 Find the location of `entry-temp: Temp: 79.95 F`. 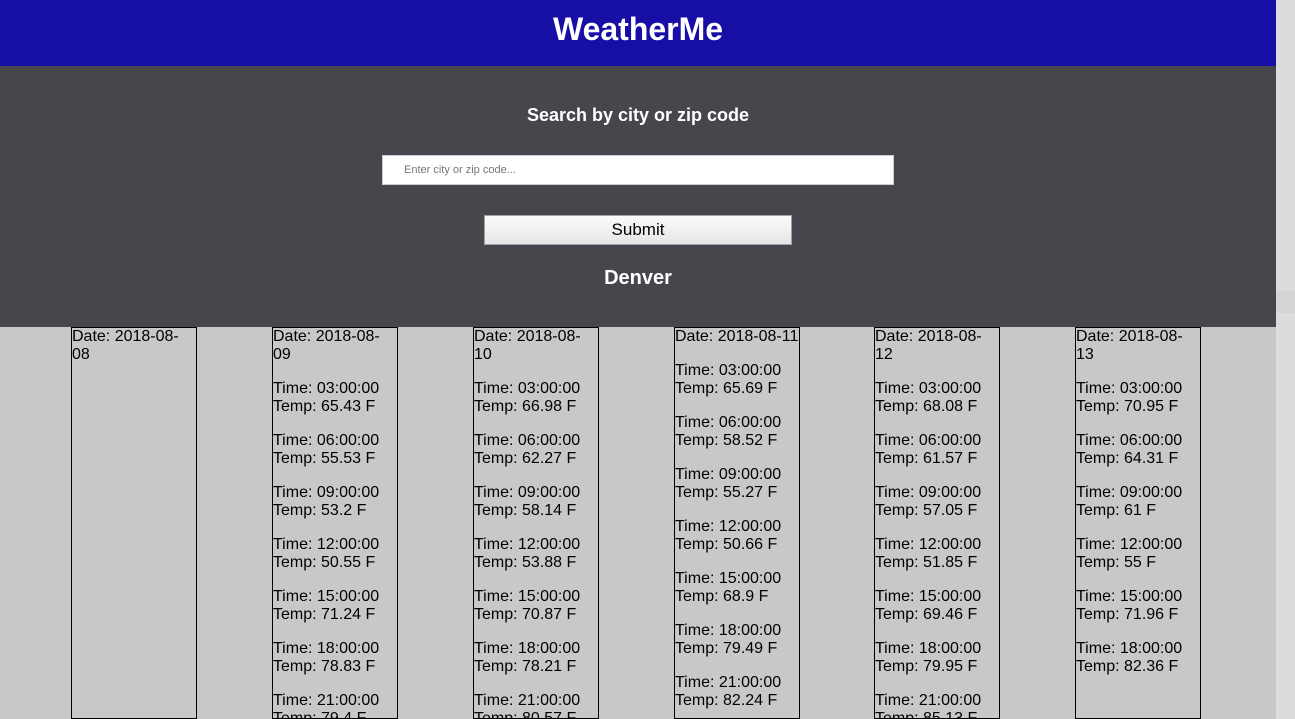

entry-temp: Temp: 79.95 F is located at coordinates (926, 666).